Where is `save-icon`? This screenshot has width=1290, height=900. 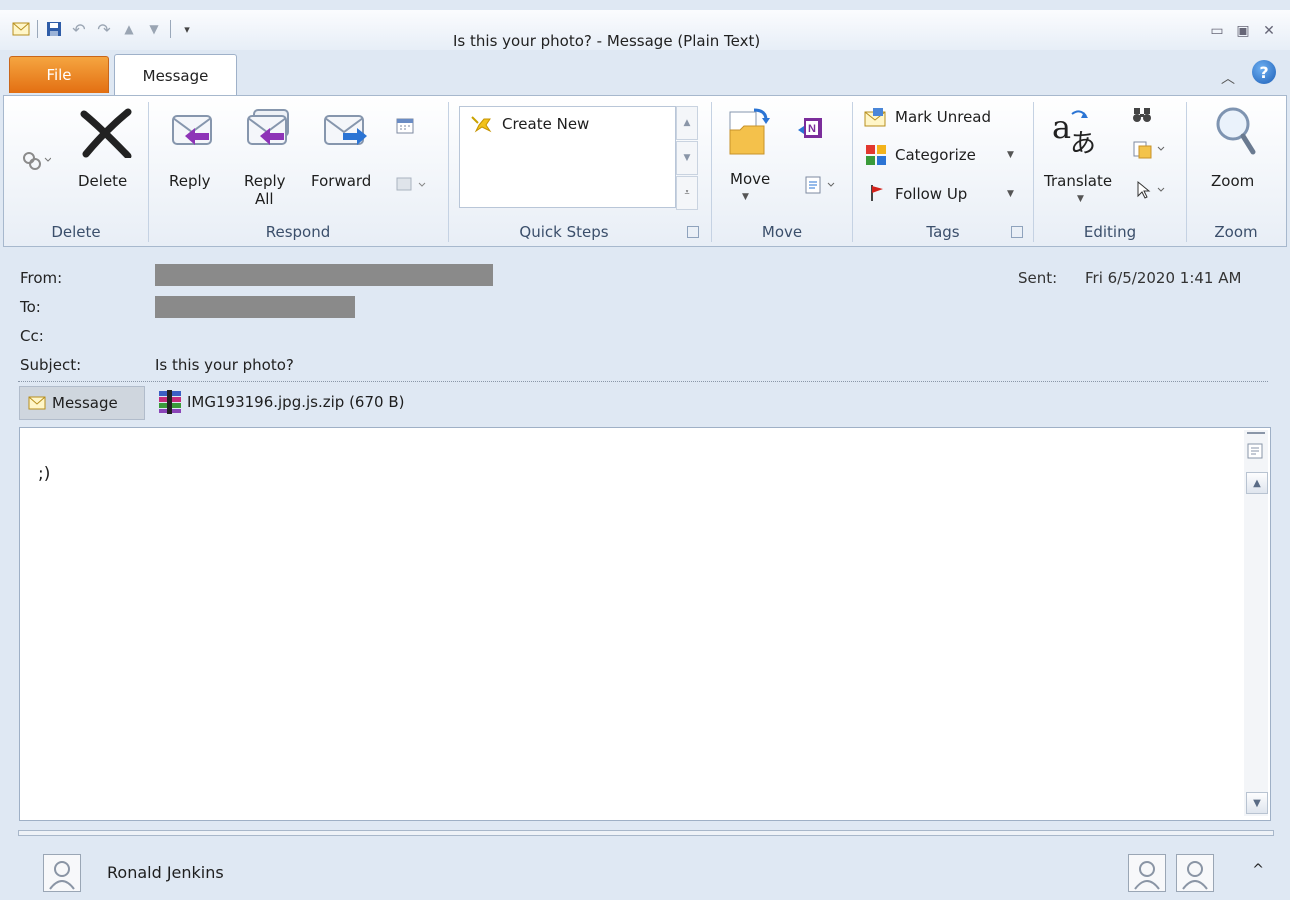 save-icon is located at coordinates (54, 29).